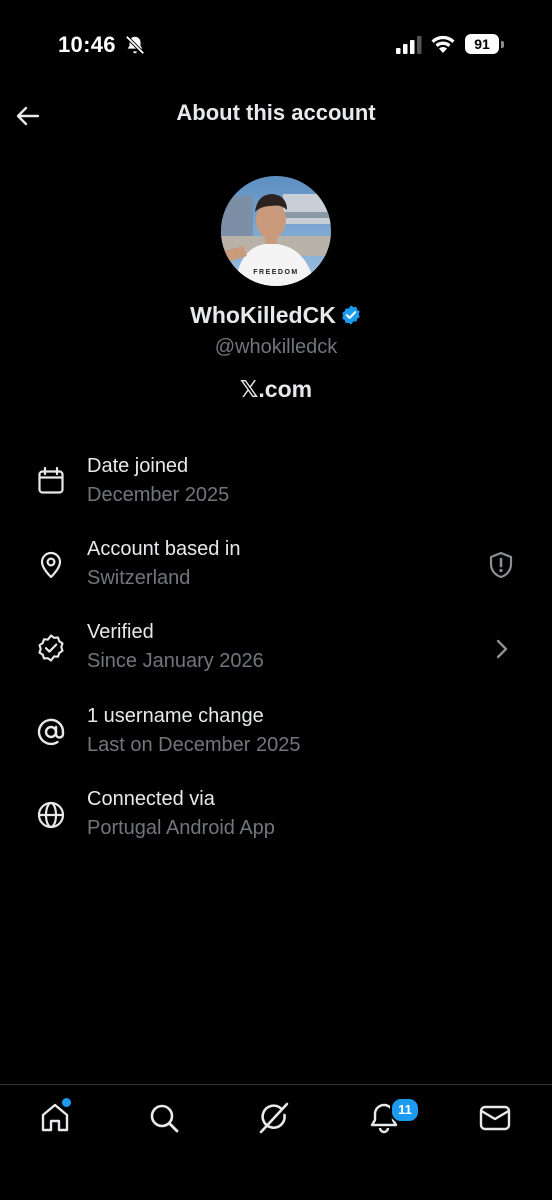  What do you see at coordinates (276, 578) in the screenshot?
I see `detail-row-account-based-in: Account based in Switzerland` at bounding box center [276, 578].